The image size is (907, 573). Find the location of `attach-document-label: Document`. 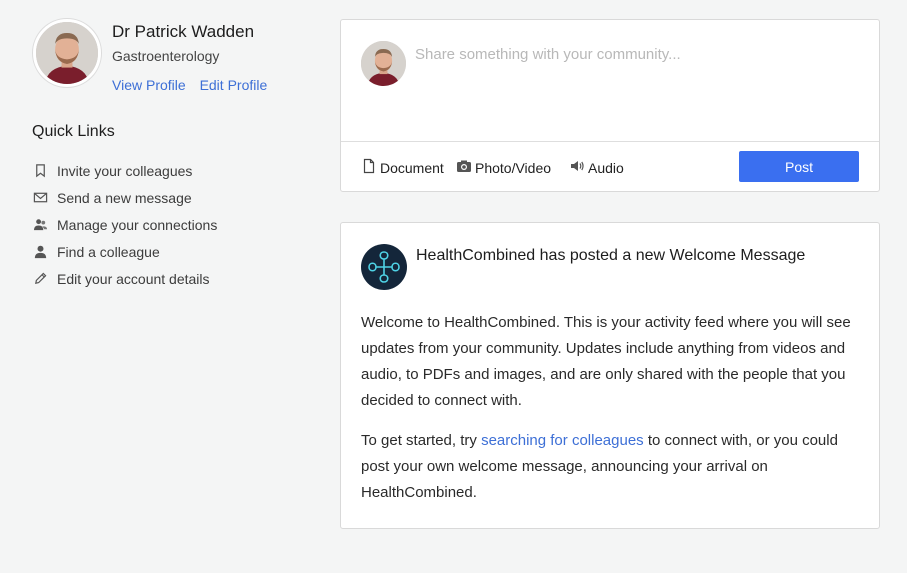

attach-document-label: Document is located at coordinates (412, 167).